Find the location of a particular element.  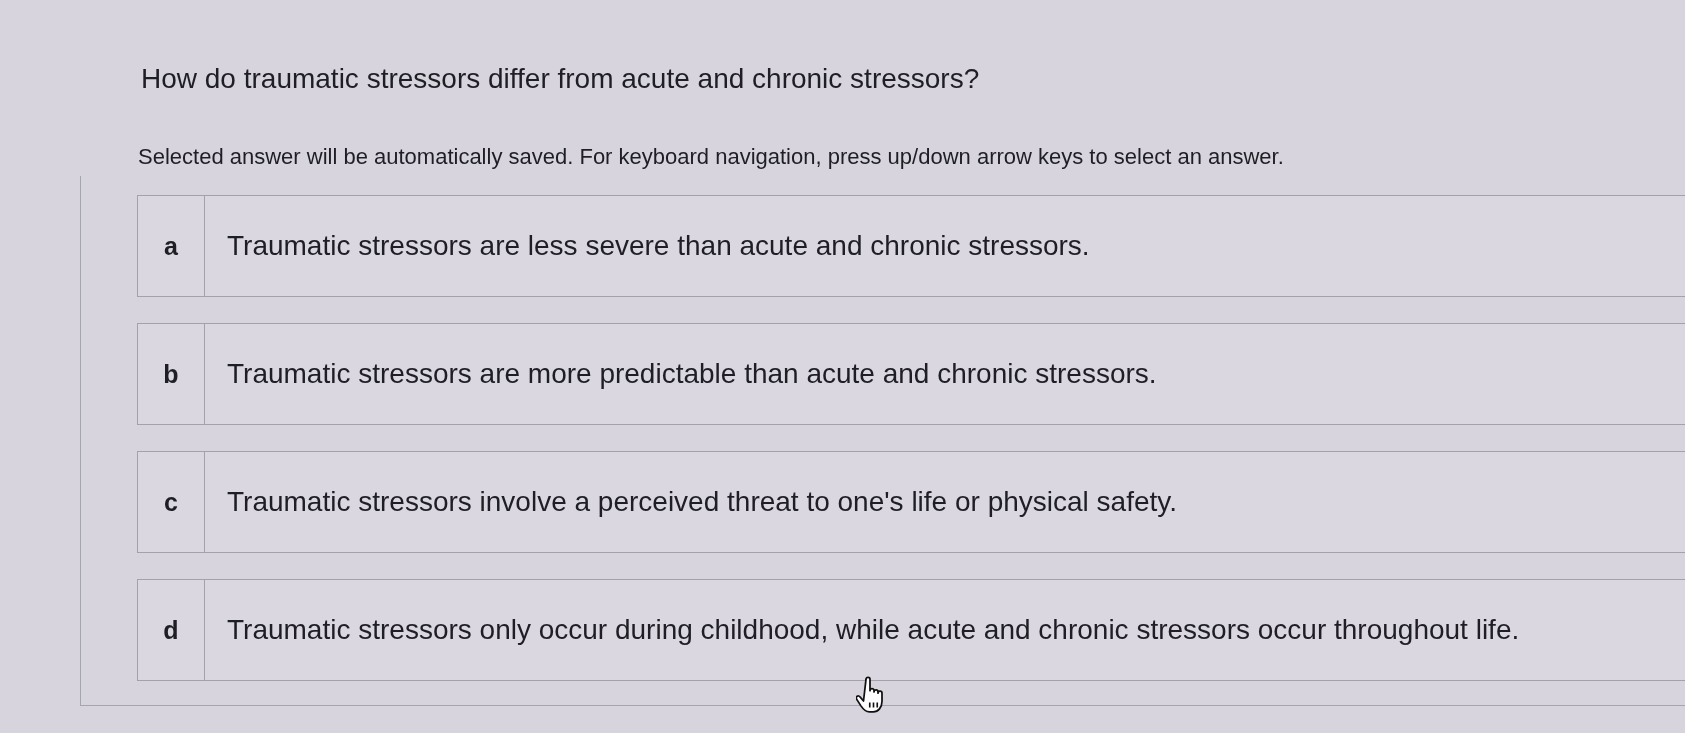

answer-option: a Traumatic stressors are less severe than acute and chronic stressors. is located at coordinates (911, 246).